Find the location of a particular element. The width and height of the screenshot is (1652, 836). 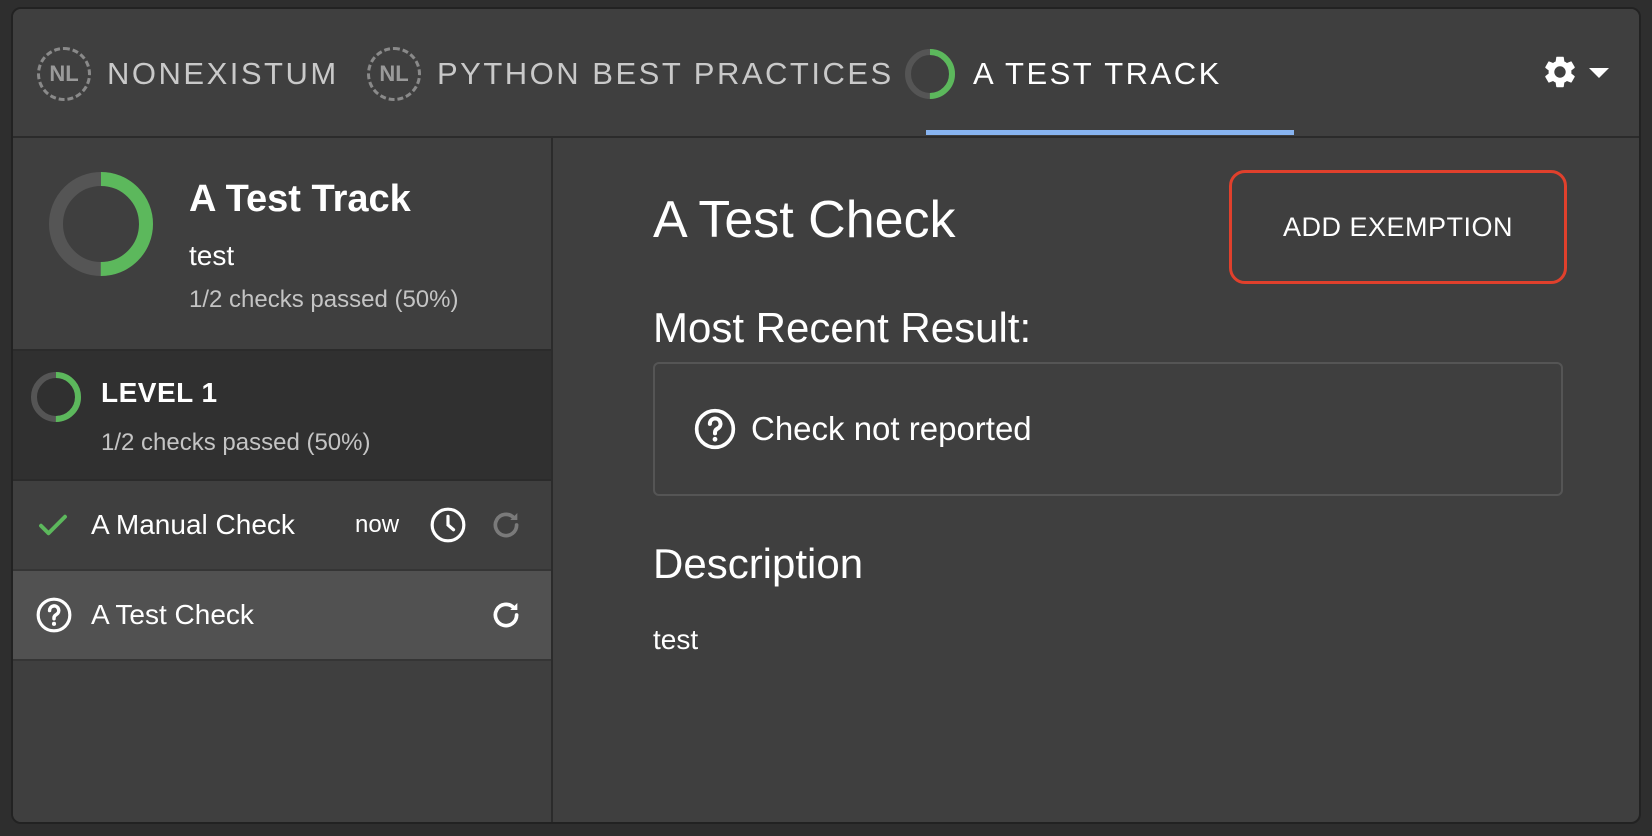

check-item-a-manual-check: A Manual Check now is located at coordinates (282, 526).